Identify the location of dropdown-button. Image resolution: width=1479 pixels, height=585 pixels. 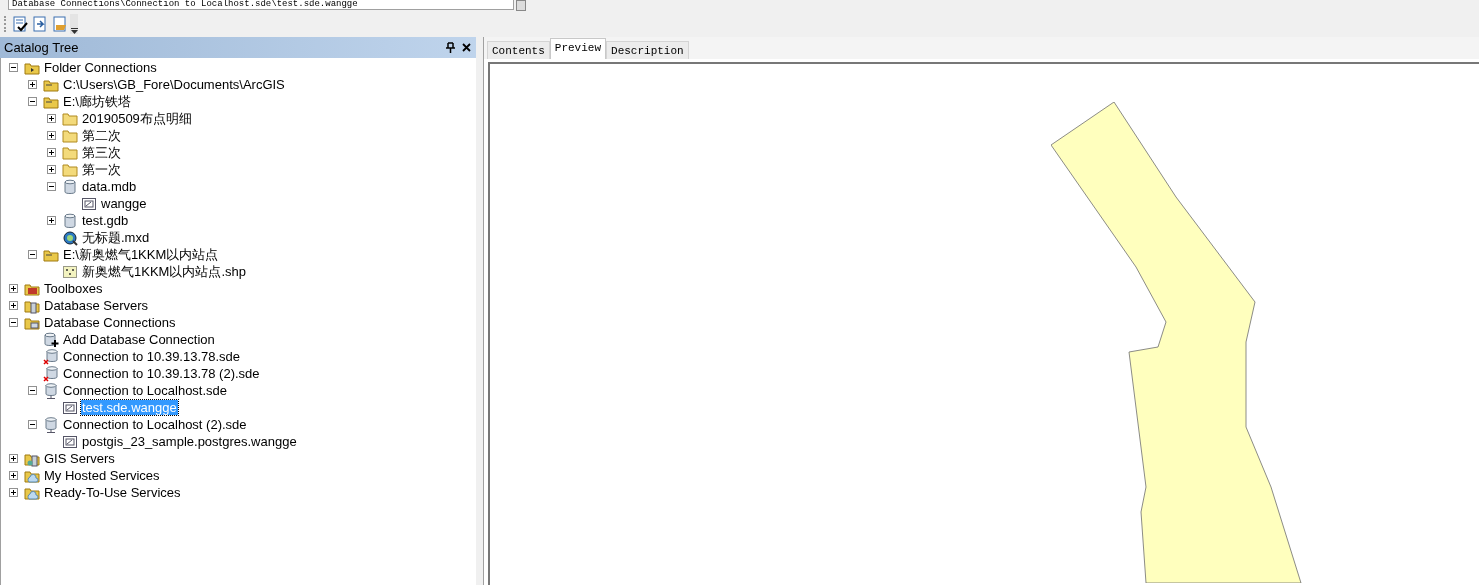
(521, 5).